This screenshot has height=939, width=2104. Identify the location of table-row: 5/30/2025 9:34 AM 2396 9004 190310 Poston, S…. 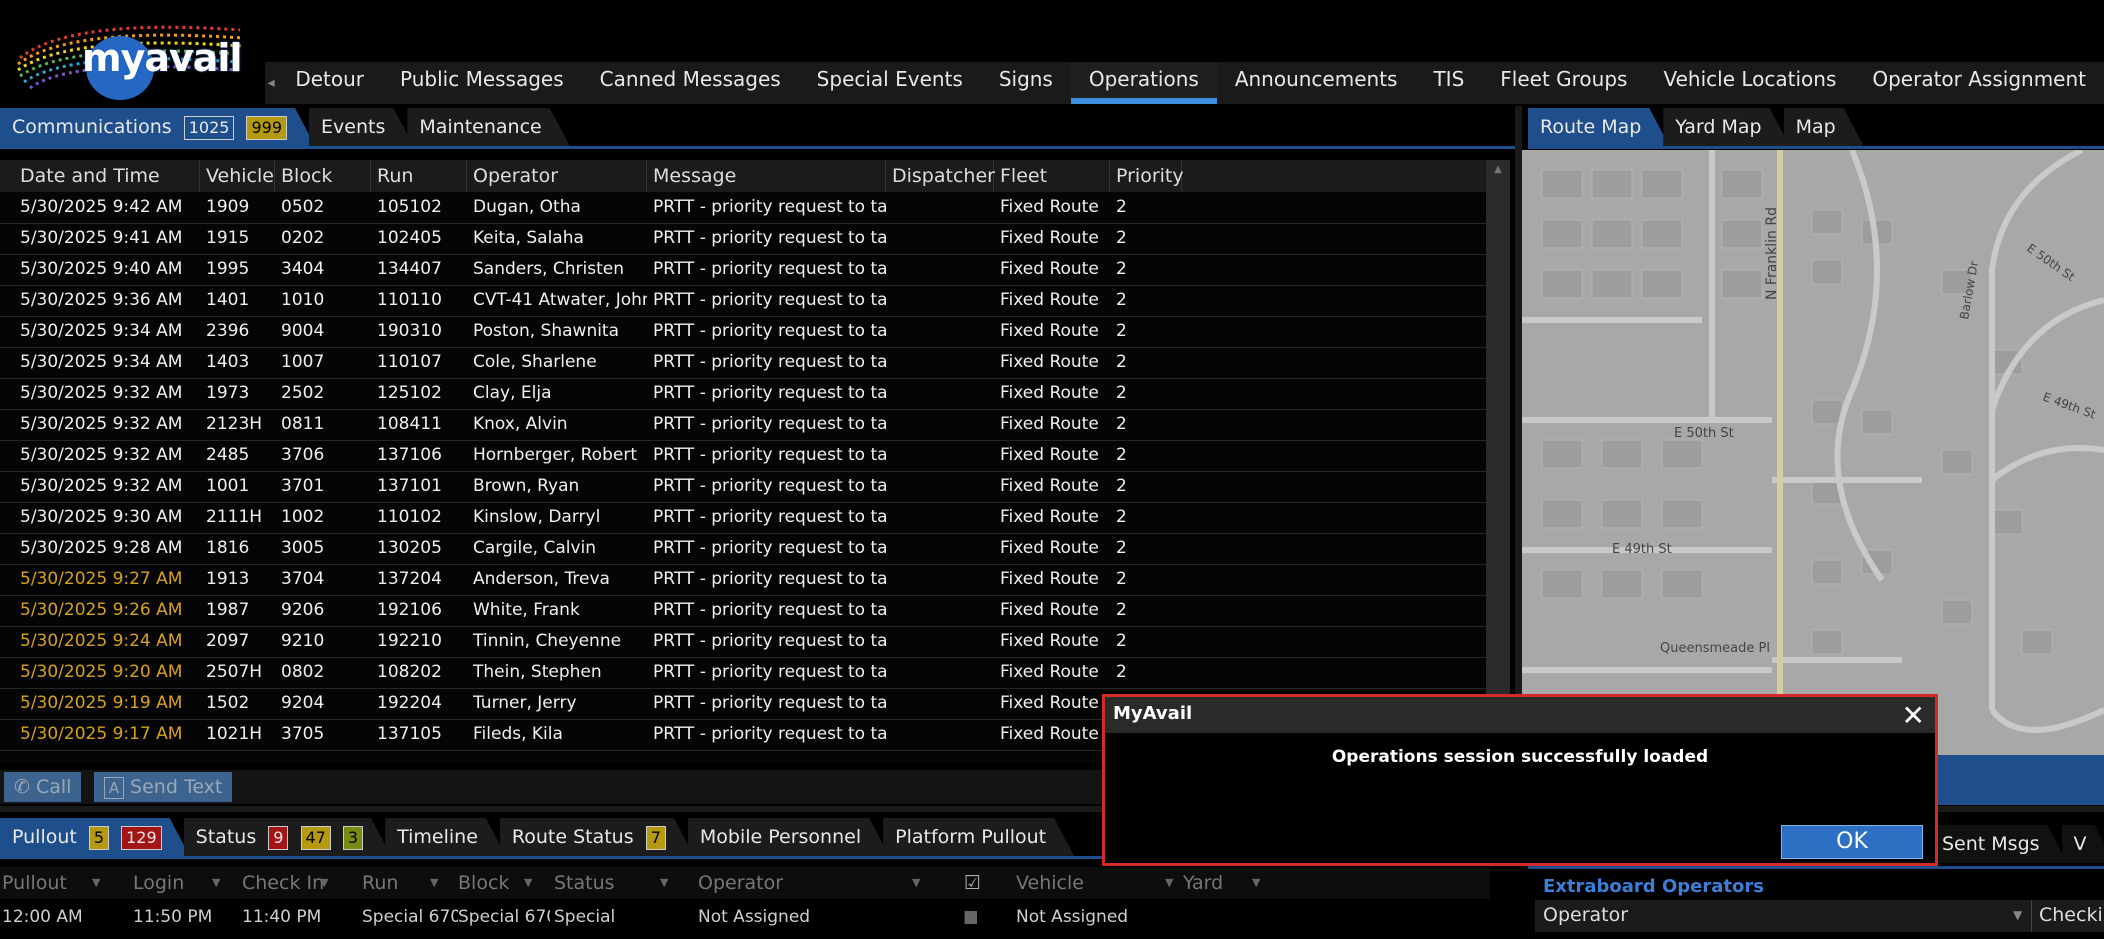
(743, 332).